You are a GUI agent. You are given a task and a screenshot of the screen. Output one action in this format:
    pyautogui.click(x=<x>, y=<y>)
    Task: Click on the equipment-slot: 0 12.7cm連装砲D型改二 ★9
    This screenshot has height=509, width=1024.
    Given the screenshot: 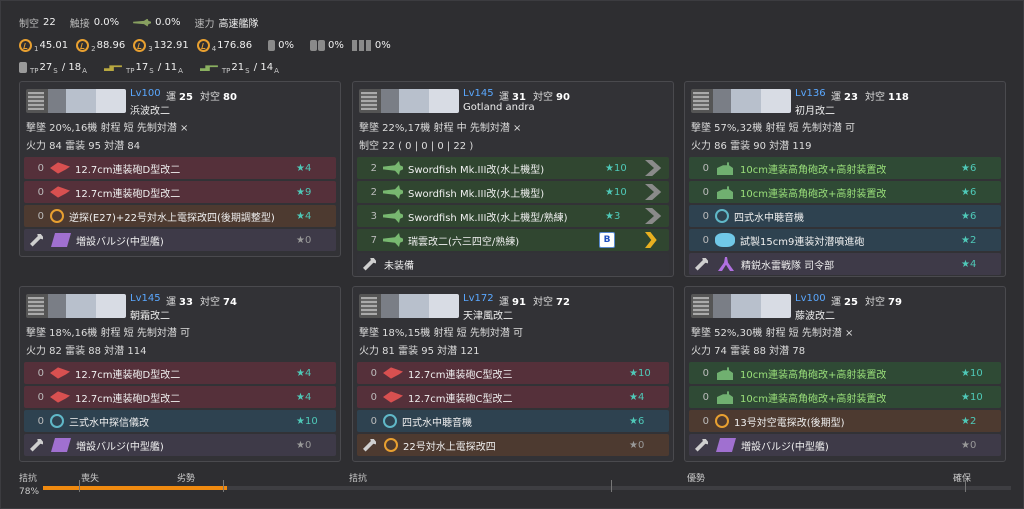 What is the action you would take?
    pyautogui.click(x=180, y=192)
    